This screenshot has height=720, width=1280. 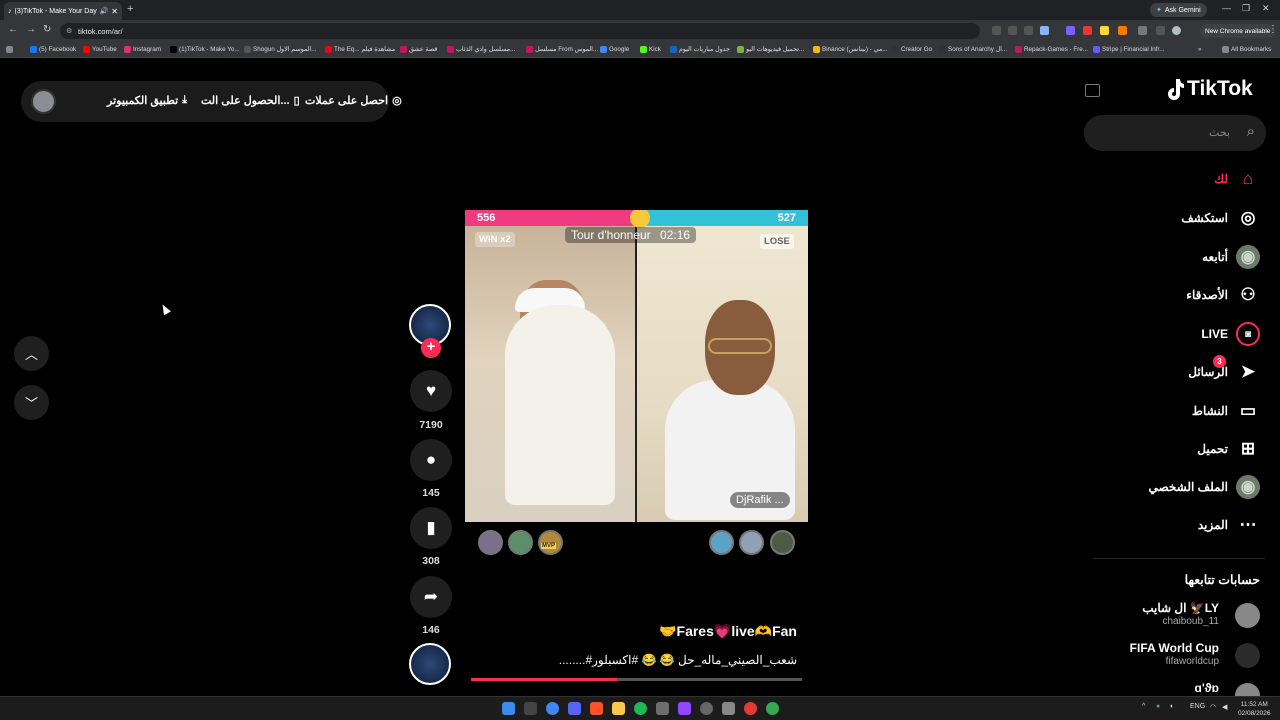 I want to click on speaker-icon: 🔊, so click(x=104, y=11).